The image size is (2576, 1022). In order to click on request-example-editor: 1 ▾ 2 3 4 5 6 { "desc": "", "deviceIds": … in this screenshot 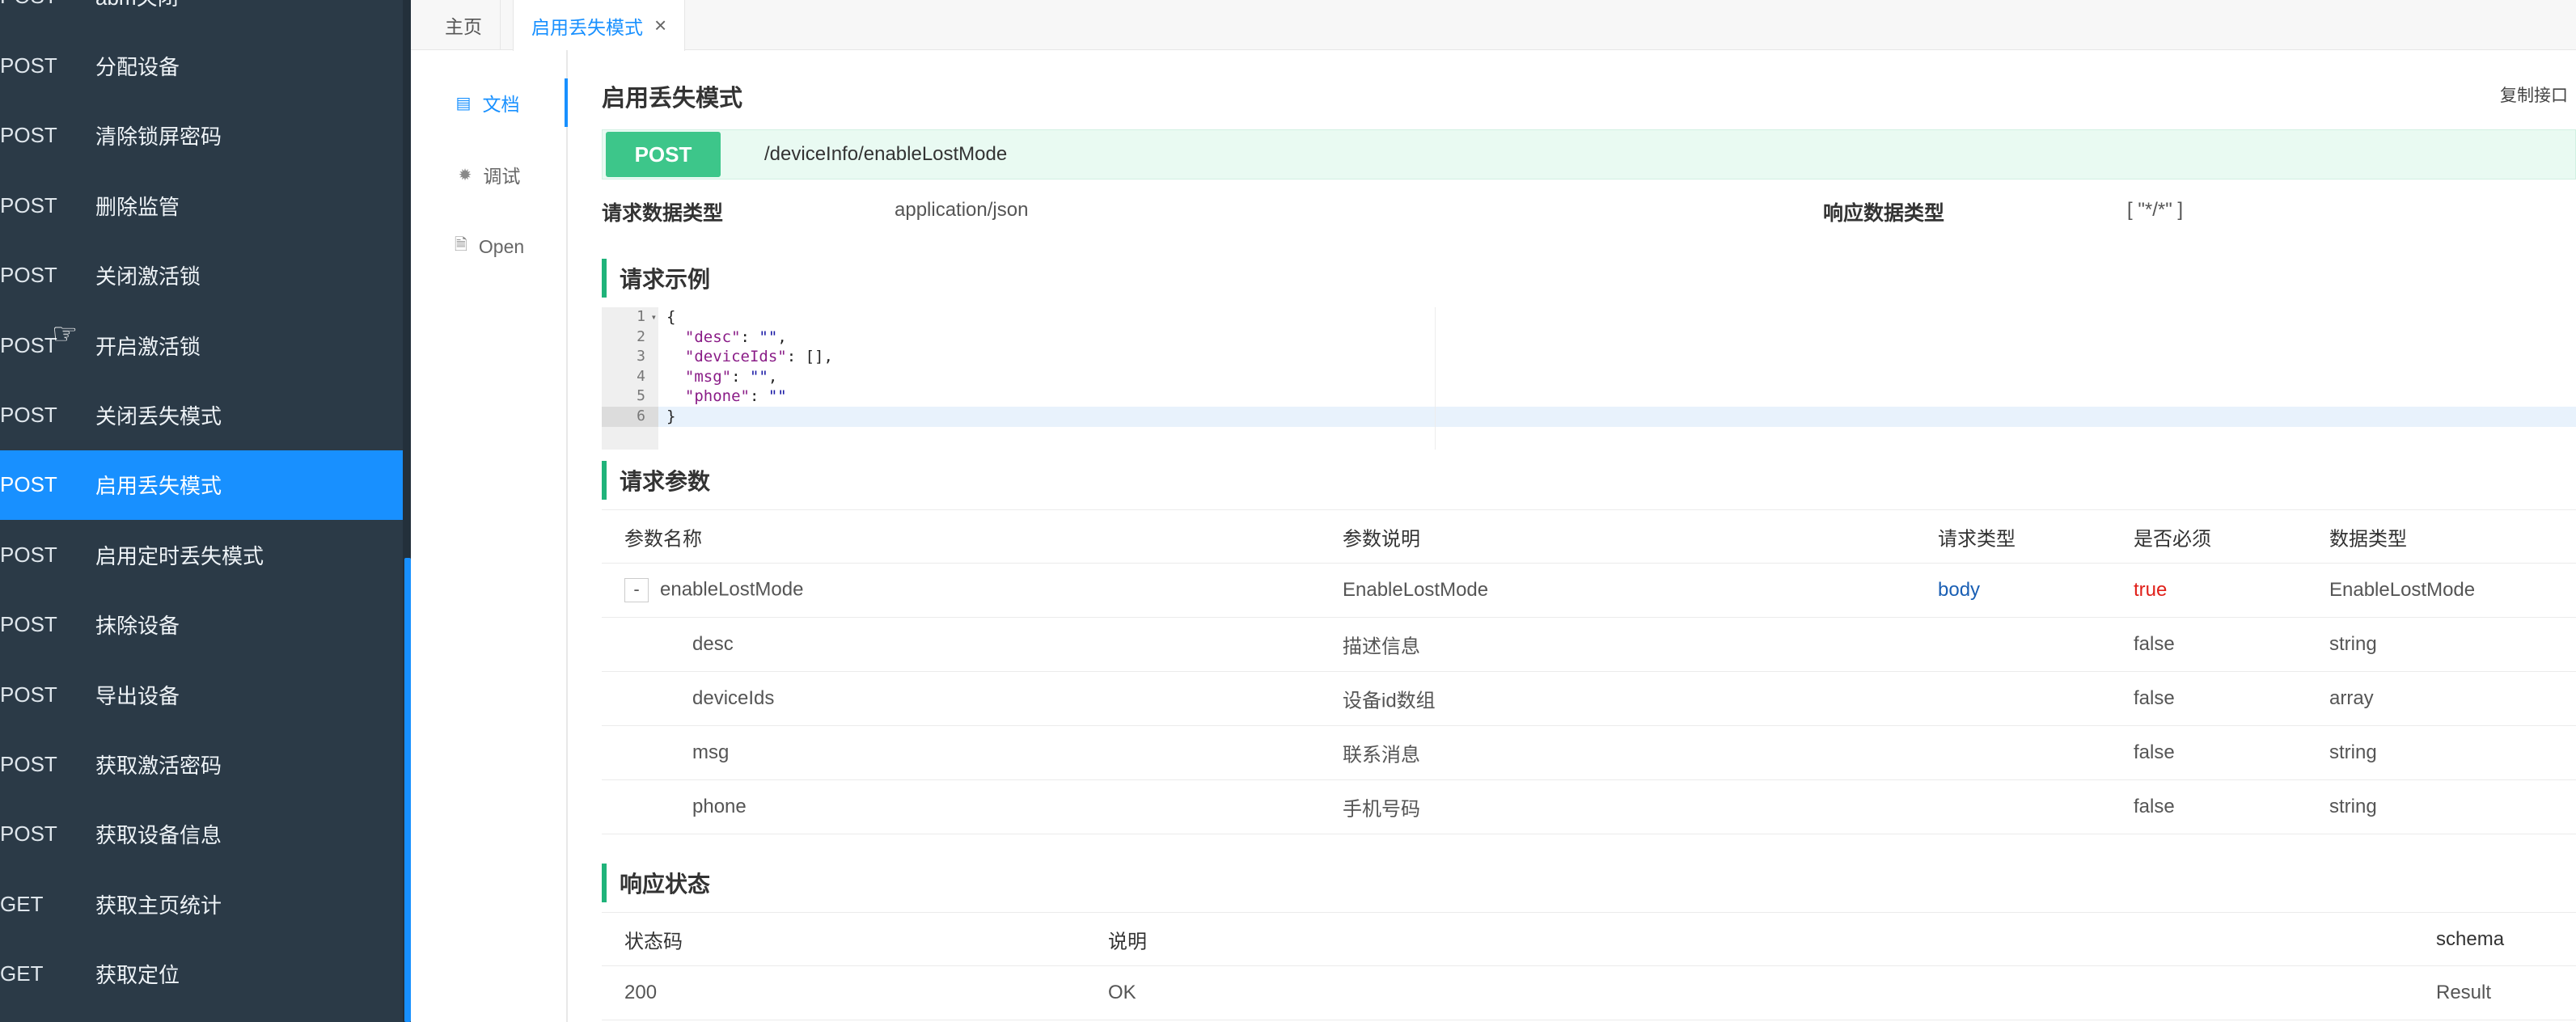, I will do `click(1589, 378)`.